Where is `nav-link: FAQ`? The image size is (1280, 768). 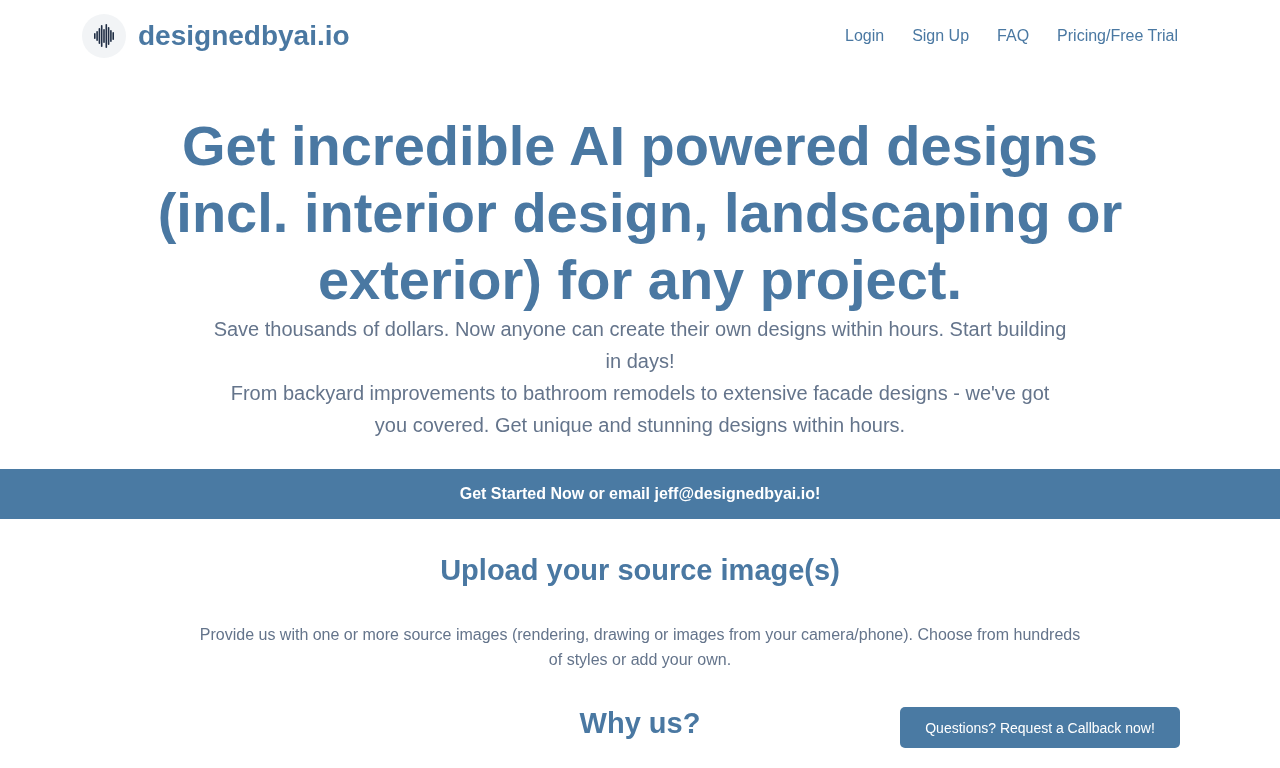 nav-link: FAQ is located at coordinates (1013, 36).